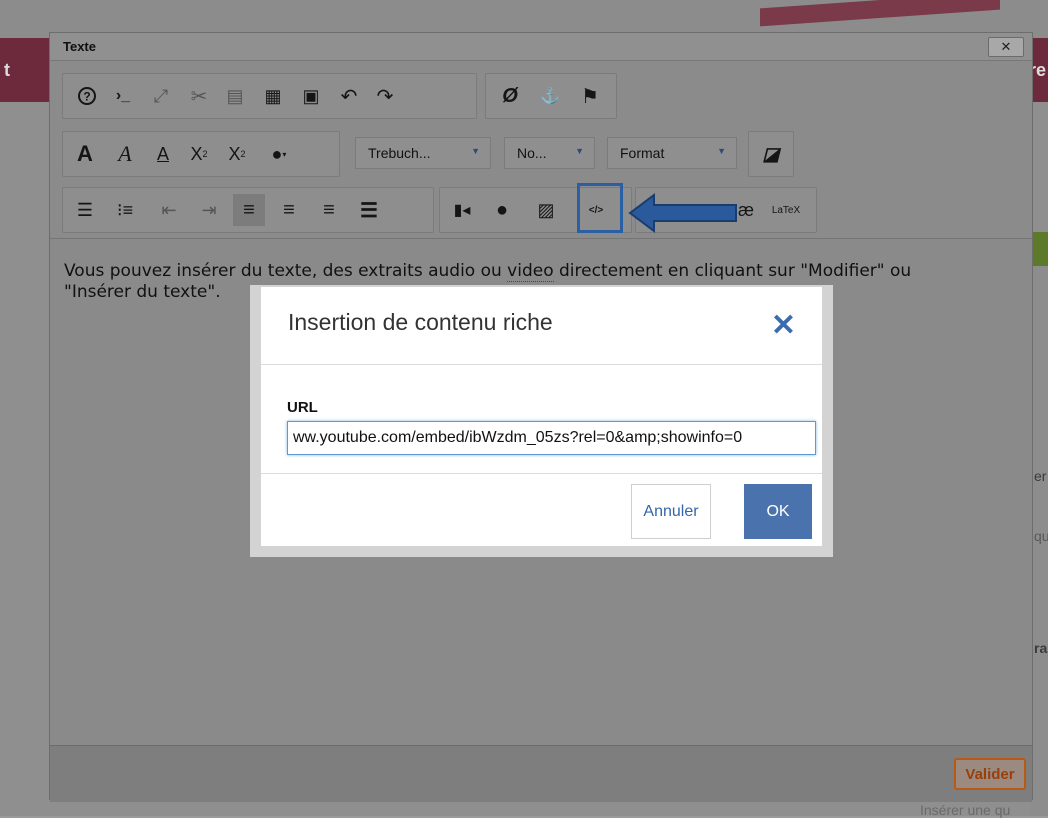  I want to click on bulleted-list-icon: ⁝≡, so click(125, 210).